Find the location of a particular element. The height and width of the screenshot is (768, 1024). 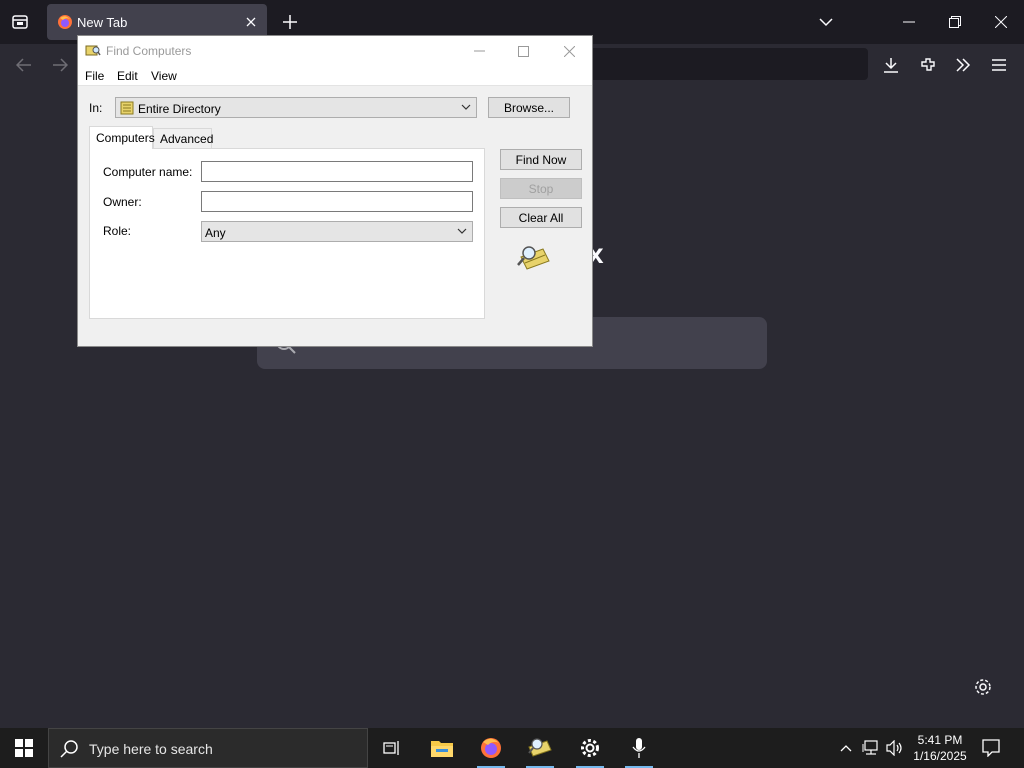

more-tools-button is located at coordinates (963, 65).